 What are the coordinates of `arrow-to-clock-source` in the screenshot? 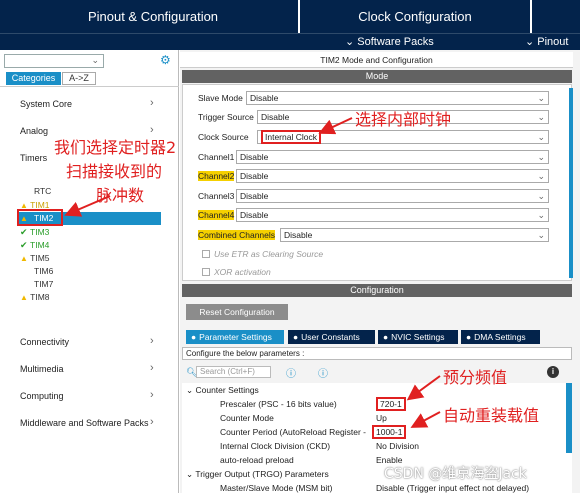 It's located at (335, 126).